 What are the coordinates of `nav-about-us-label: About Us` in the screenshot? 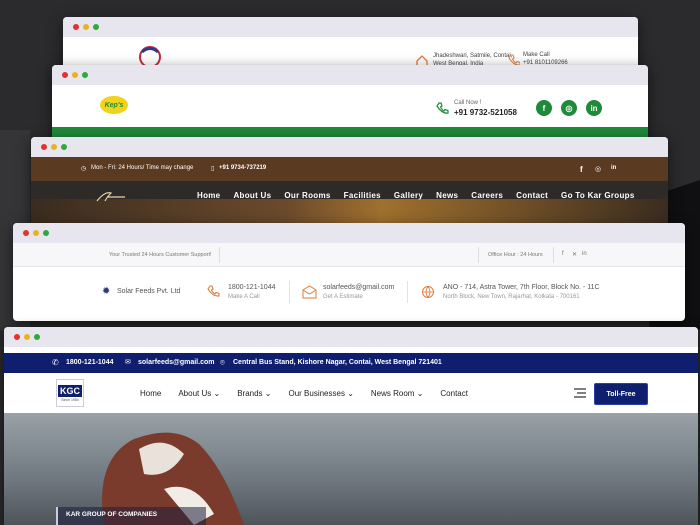 It's located at (195, 393).